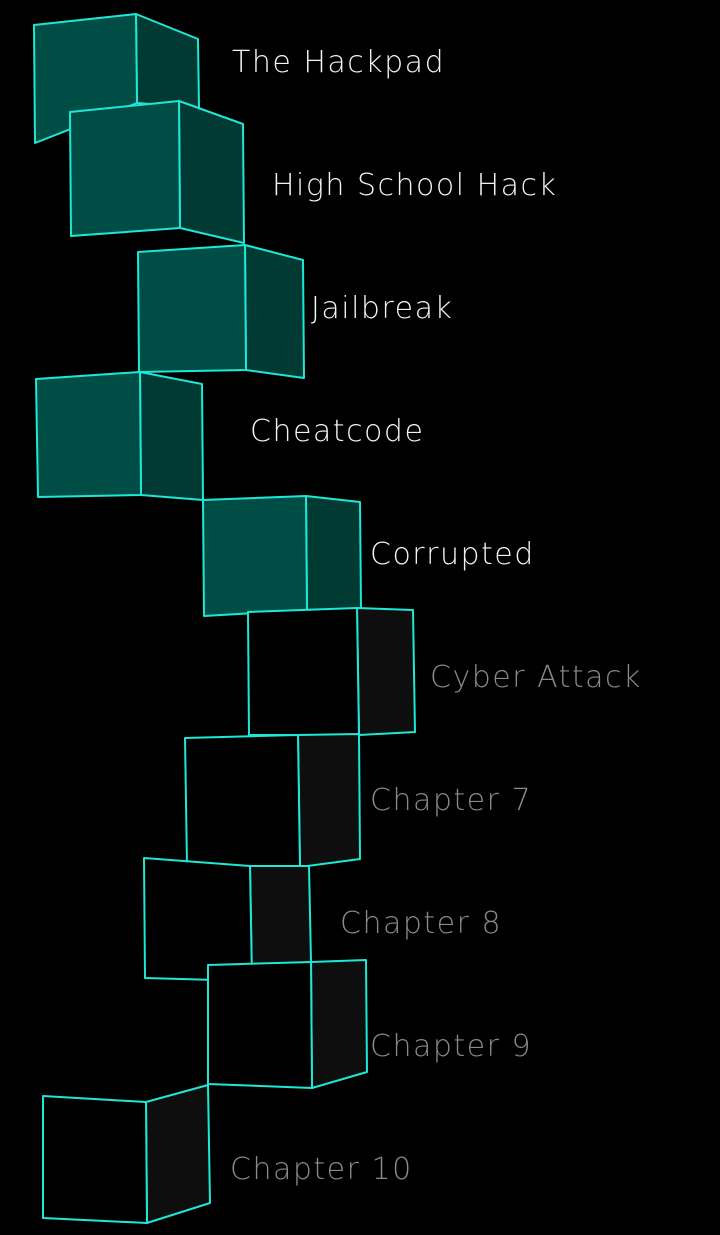 This screenshot has width=720, height=1235. I want to click on chapter-label-1: The Hackpad, so click(338, 63).